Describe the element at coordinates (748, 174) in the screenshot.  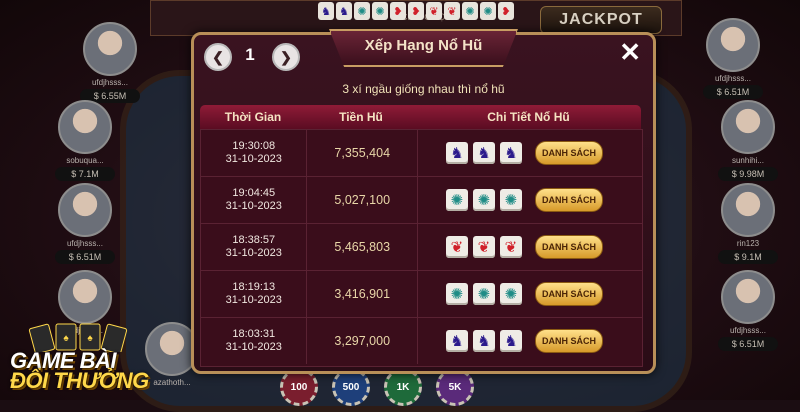
I see `player-money: $ 9.98M` at that location.